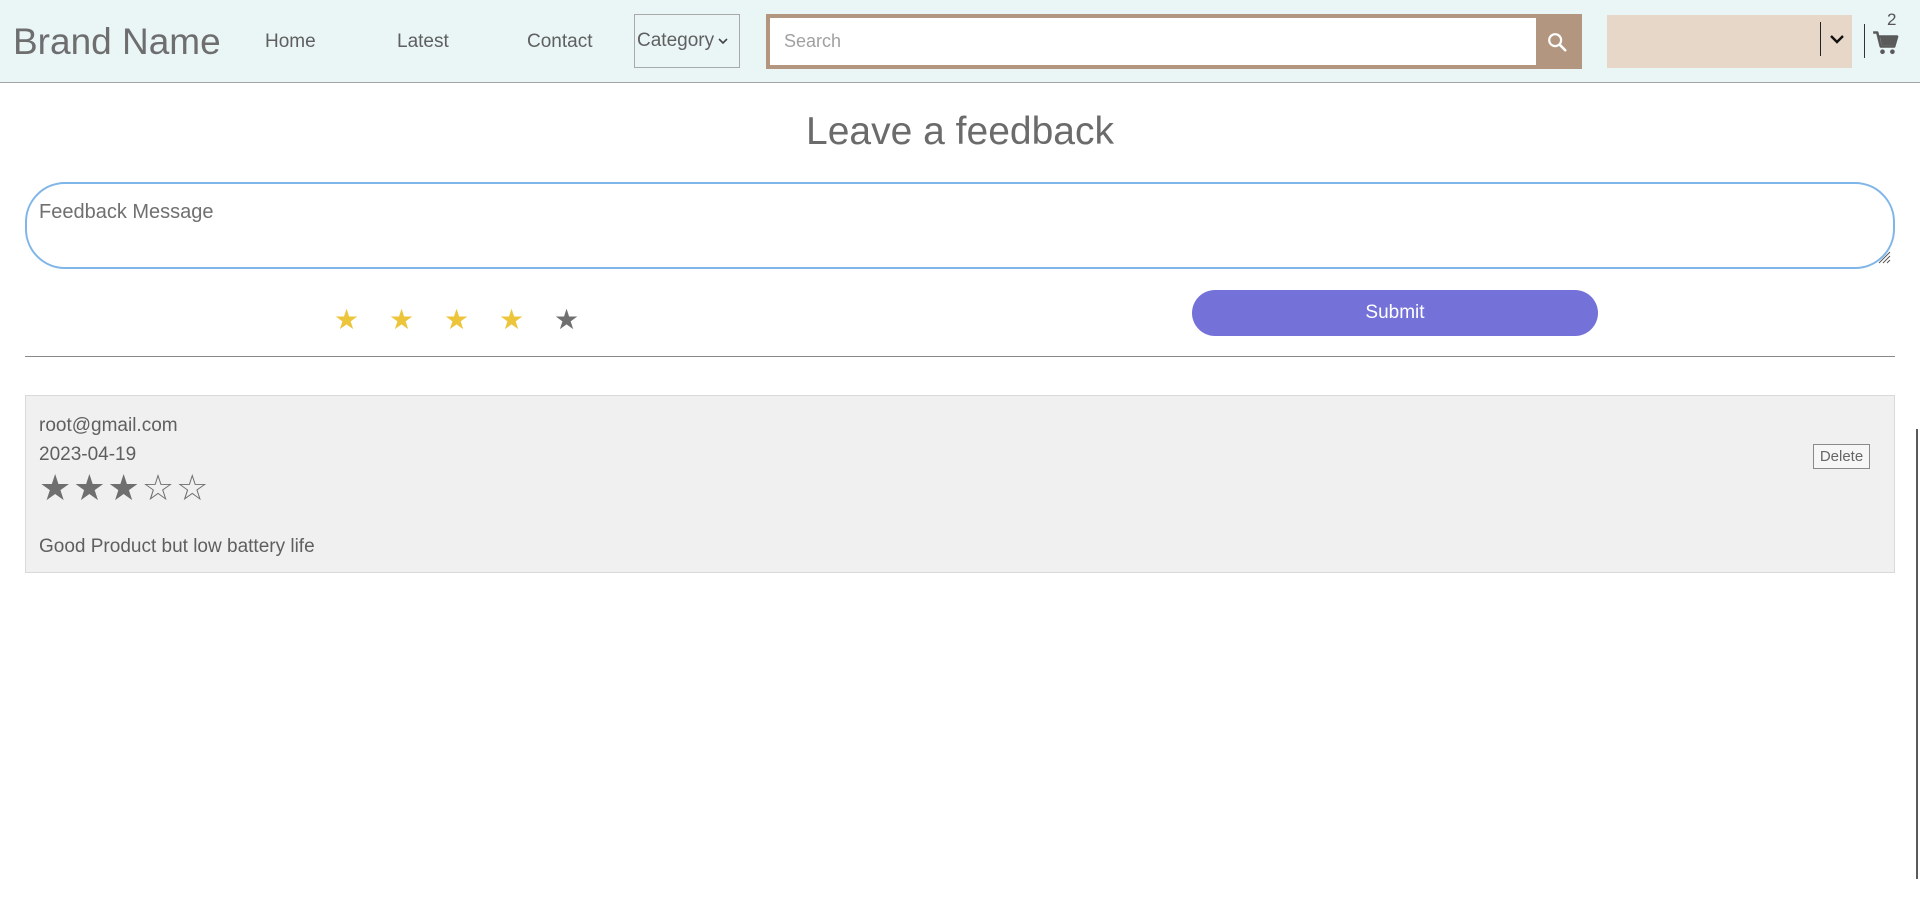 The height and width of the screenshot is (902, 1920). What do you see at coordinates (346, 320) in the screenshot?
I see `star-icon-1: ★` at bounding box center [346, 320].